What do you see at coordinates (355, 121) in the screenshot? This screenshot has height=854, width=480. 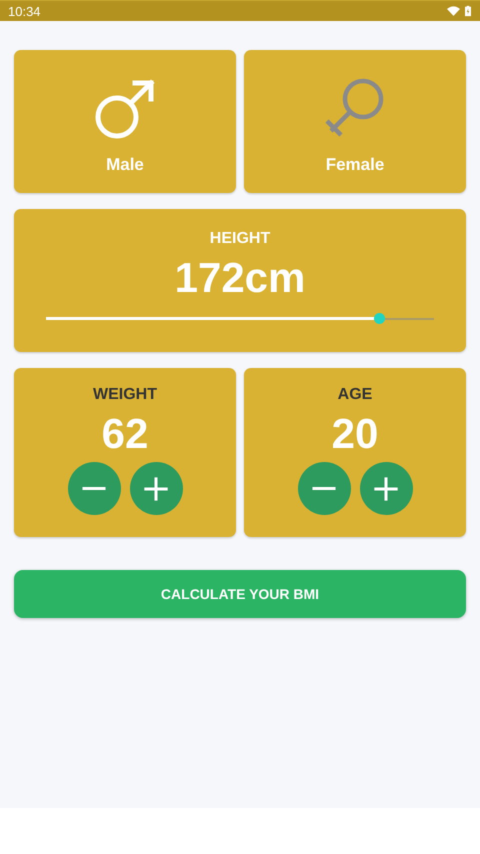 I see `gender-card: Female` at bounding box center [355, 121].